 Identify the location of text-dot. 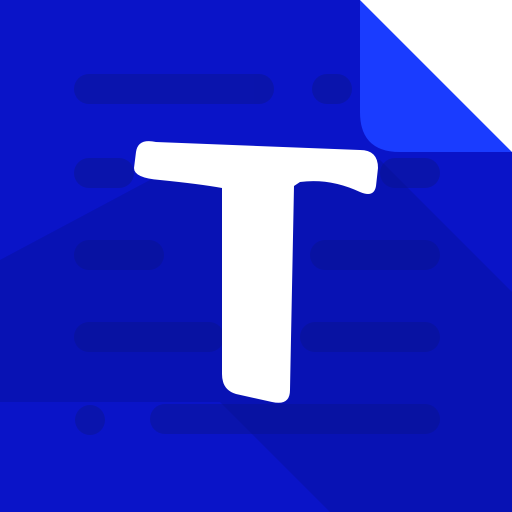
(90, 420).